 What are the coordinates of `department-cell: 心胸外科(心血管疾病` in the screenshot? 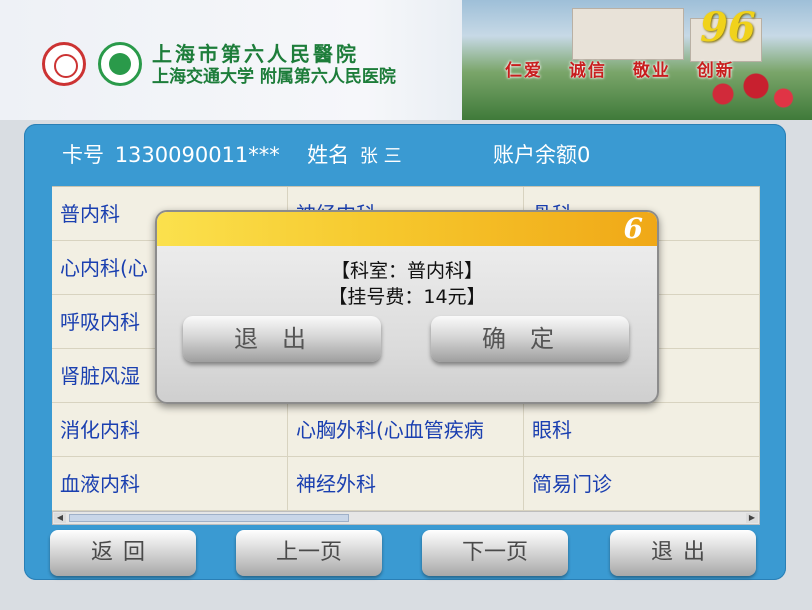 It's located at (406, 430).